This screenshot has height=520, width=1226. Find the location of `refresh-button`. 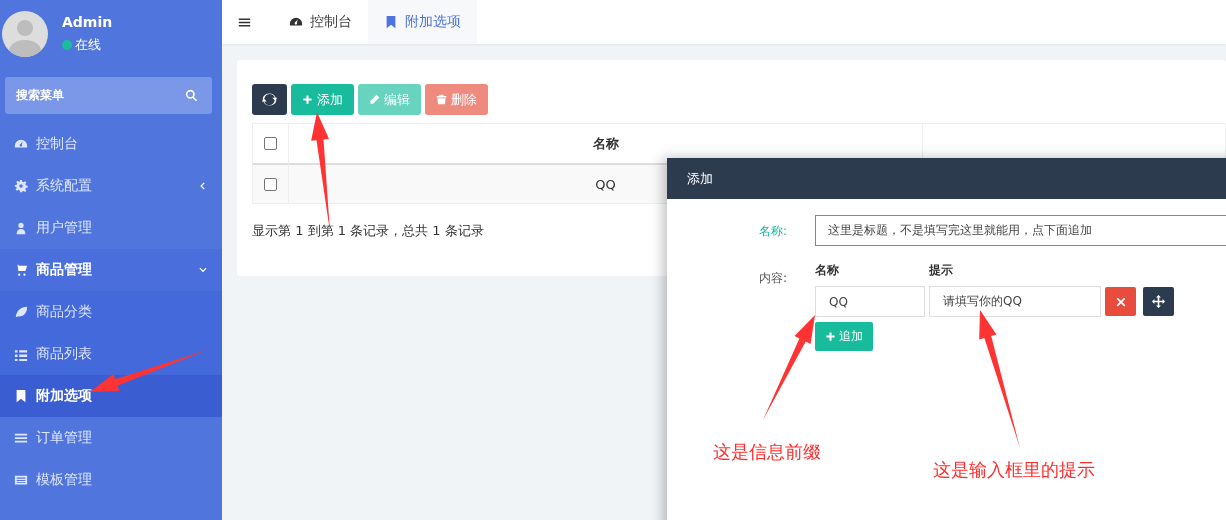

refresh-button is located at coordinates (269, 99).